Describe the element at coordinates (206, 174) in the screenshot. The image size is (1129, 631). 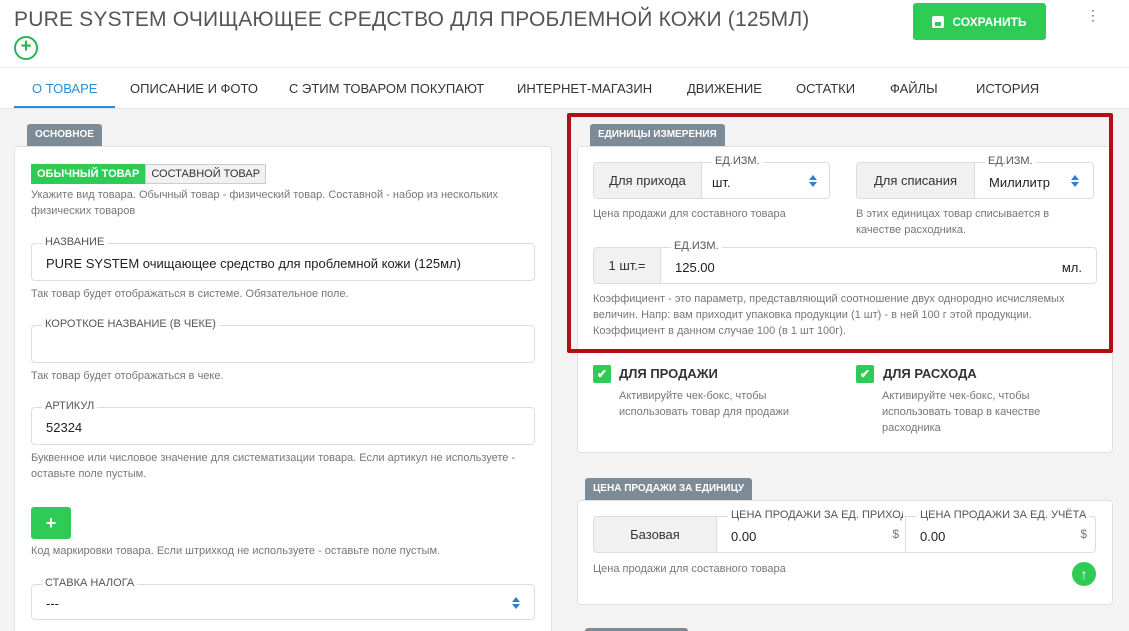
I see `type-compound-button: СОСТАВНОЙ ТОВАР` at that location.